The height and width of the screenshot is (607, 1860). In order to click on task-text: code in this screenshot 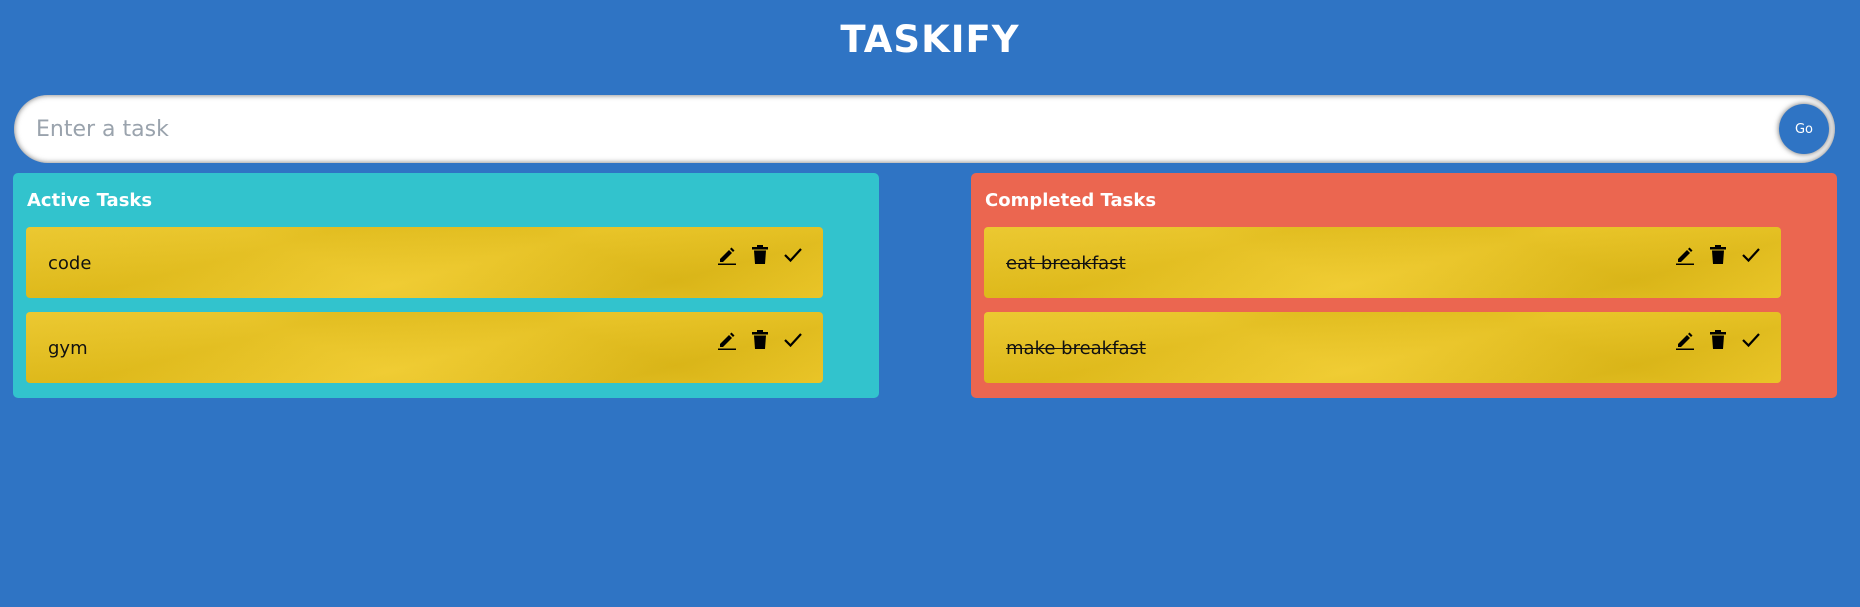, I will do `click(70, 263)`.